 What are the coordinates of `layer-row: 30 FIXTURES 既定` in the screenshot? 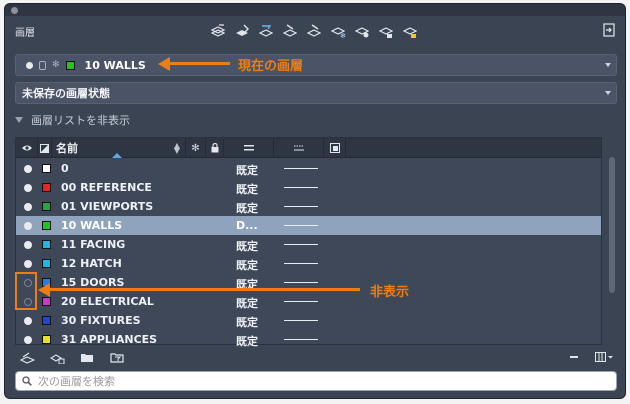 It's located at (308, 320).